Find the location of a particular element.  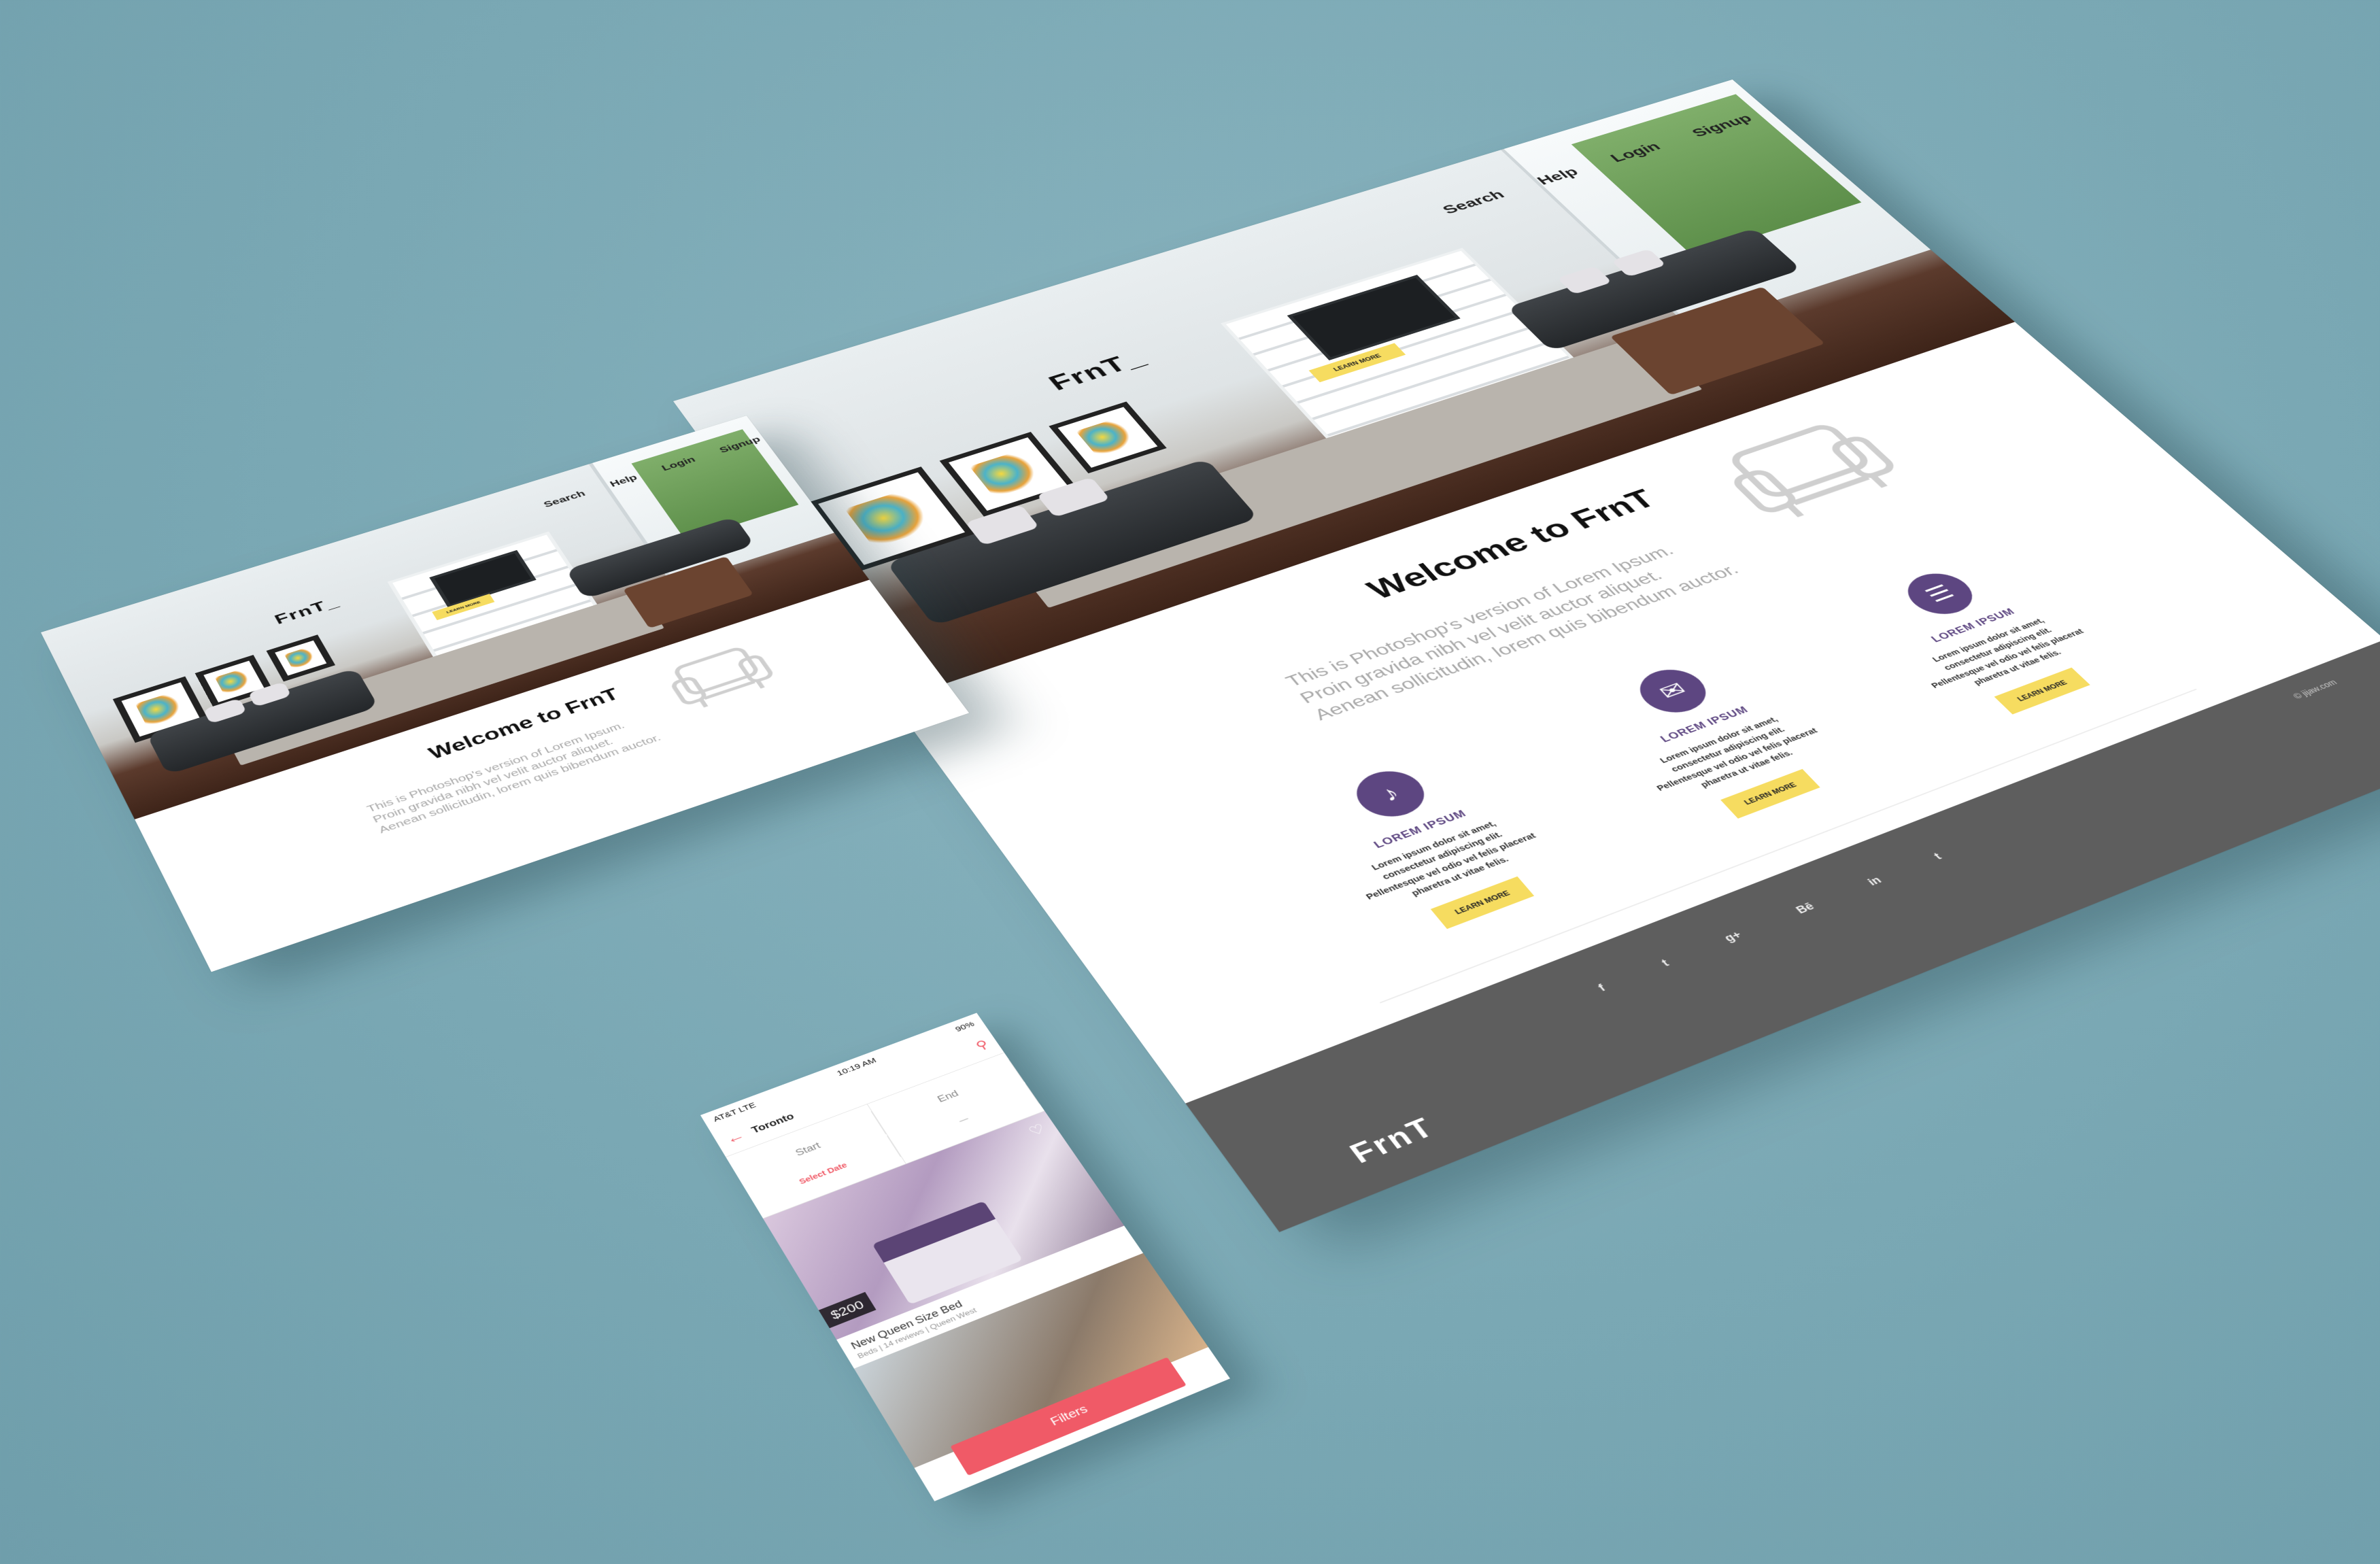

behance-icon: Bē is located at coordinates (1805, 908).